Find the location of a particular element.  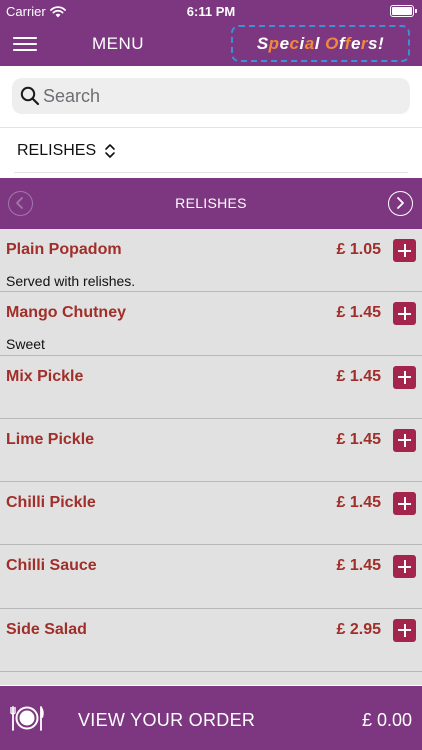

battery-icon is located at coordinates (403, 11).